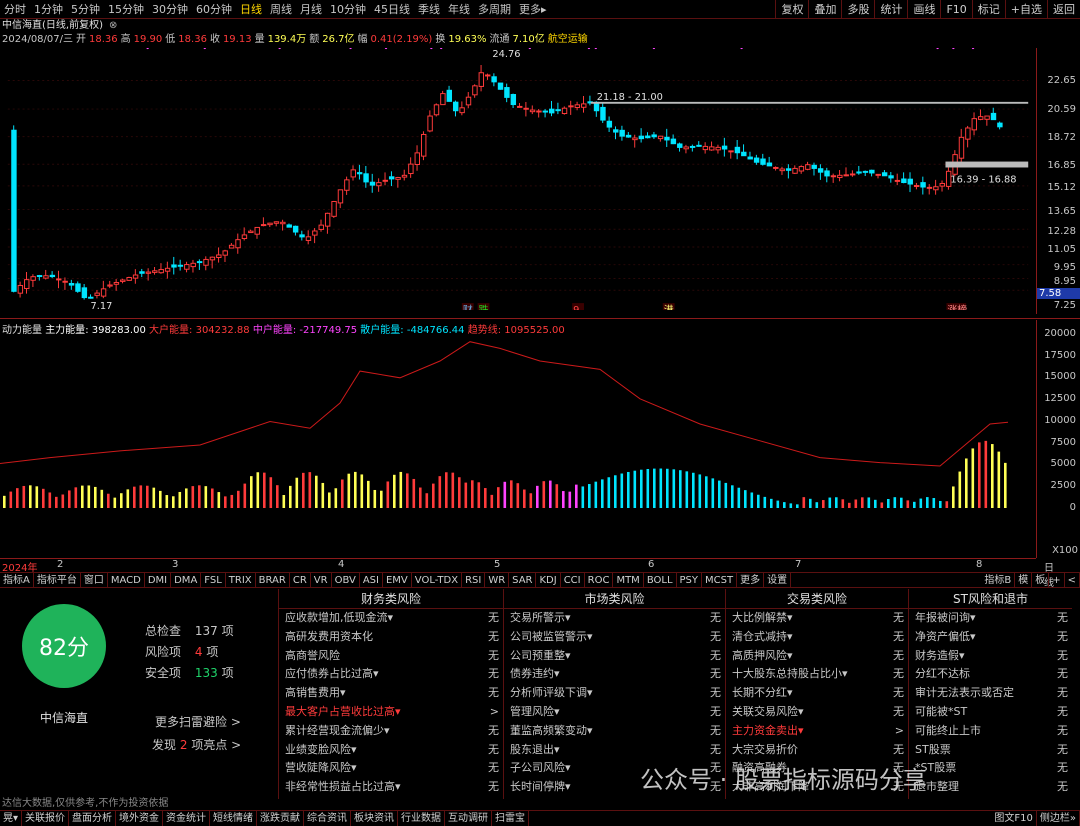 Image resolution: width=1080 pixels, height=826 pixels. What do you see at coordinates (281, 9) in the screenshot?
I see `period-tab-7: 周线` at bounding box center [281, 9].